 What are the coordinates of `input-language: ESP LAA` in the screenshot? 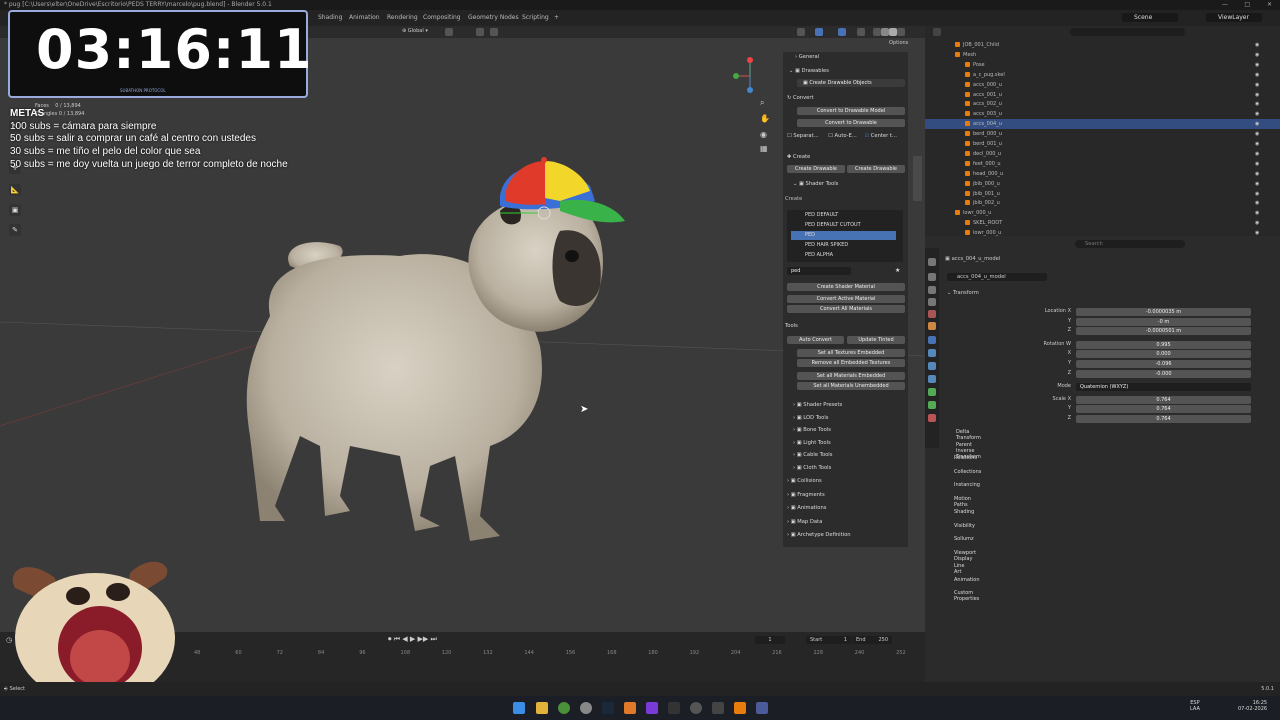 It's located at (1195, 706).